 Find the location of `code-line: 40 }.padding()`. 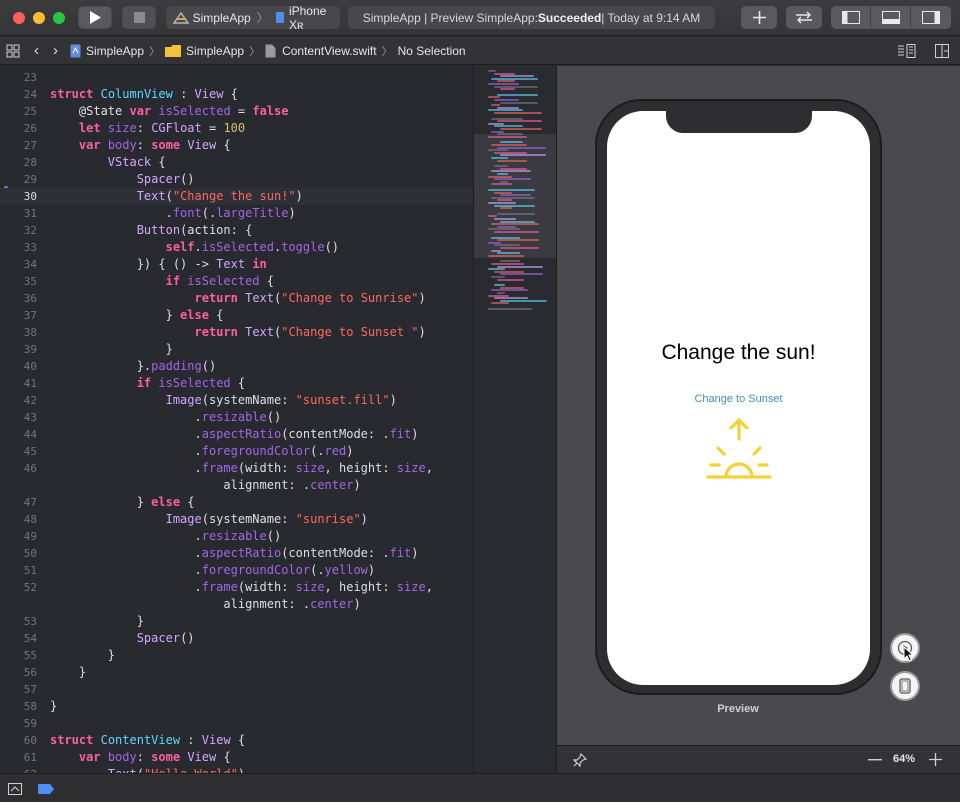

code-line: 40 }.padding() is located at coordinates (236, 366).